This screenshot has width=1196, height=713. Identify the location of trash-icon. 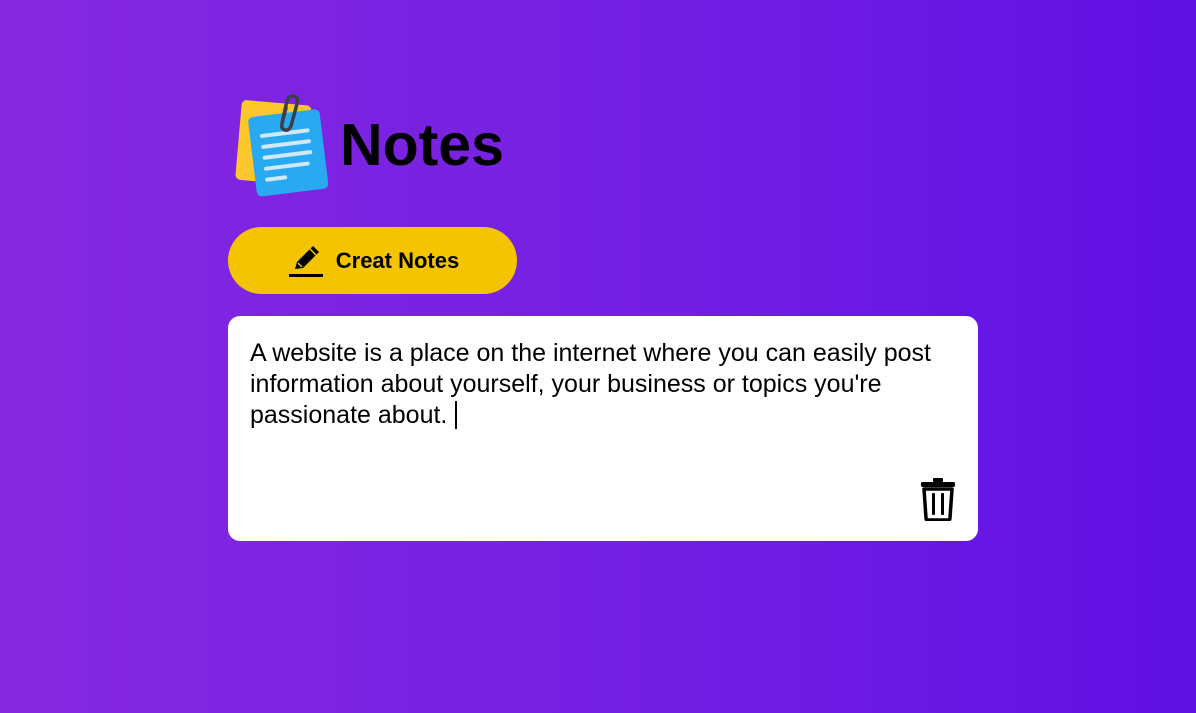
(938, 501).